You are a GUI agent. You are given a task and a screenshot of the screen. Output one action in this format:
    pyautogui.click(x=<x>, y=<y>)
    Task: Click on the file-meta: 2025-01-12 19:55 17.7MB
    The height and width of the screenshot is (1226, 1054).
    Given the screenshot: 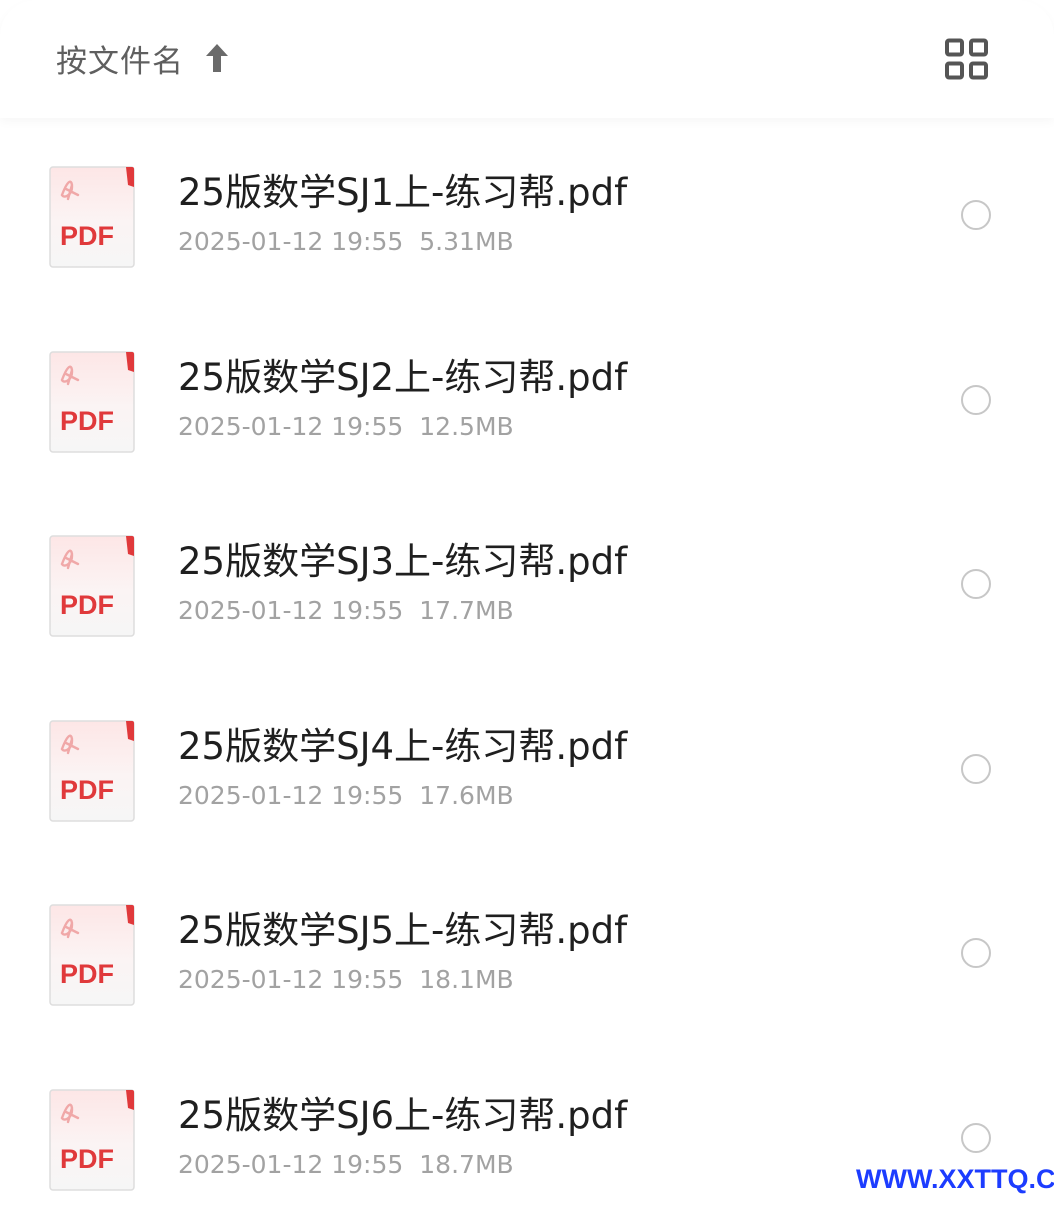 What is the action you would take?
    pyautogui.click(x=346, y=611)
    